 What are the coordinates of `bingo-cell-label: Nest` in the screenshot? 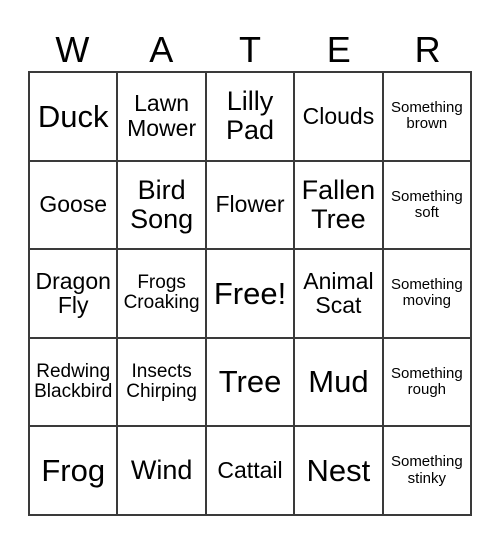 It's located at (338, 470).